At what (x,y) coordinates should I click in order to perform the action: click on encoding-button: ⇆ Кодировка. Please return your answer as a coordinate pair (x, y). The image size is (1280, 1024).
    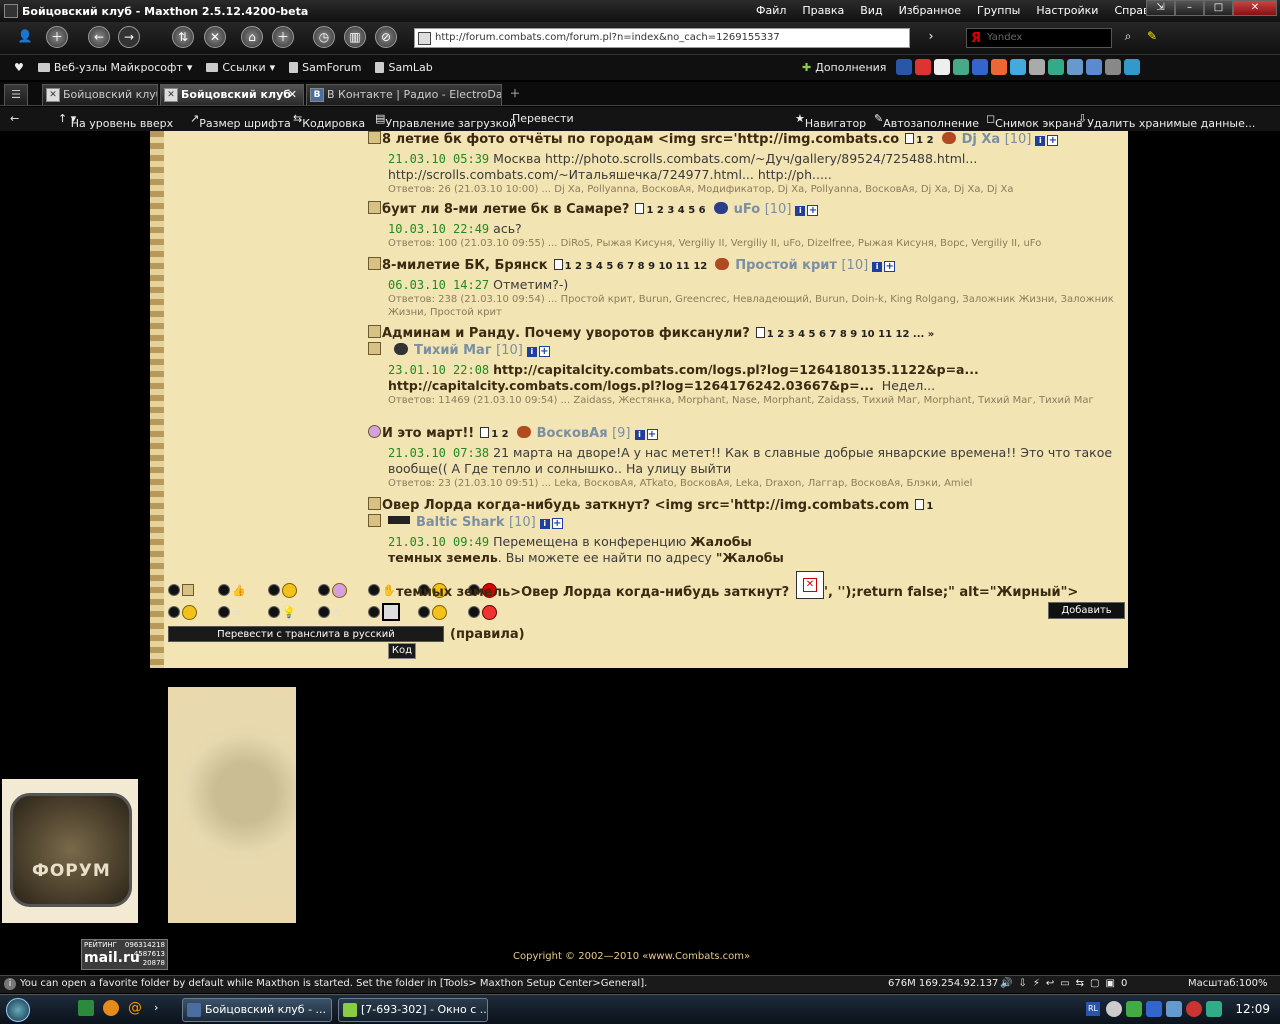
    Looking at the image, I should click on (329, 121).